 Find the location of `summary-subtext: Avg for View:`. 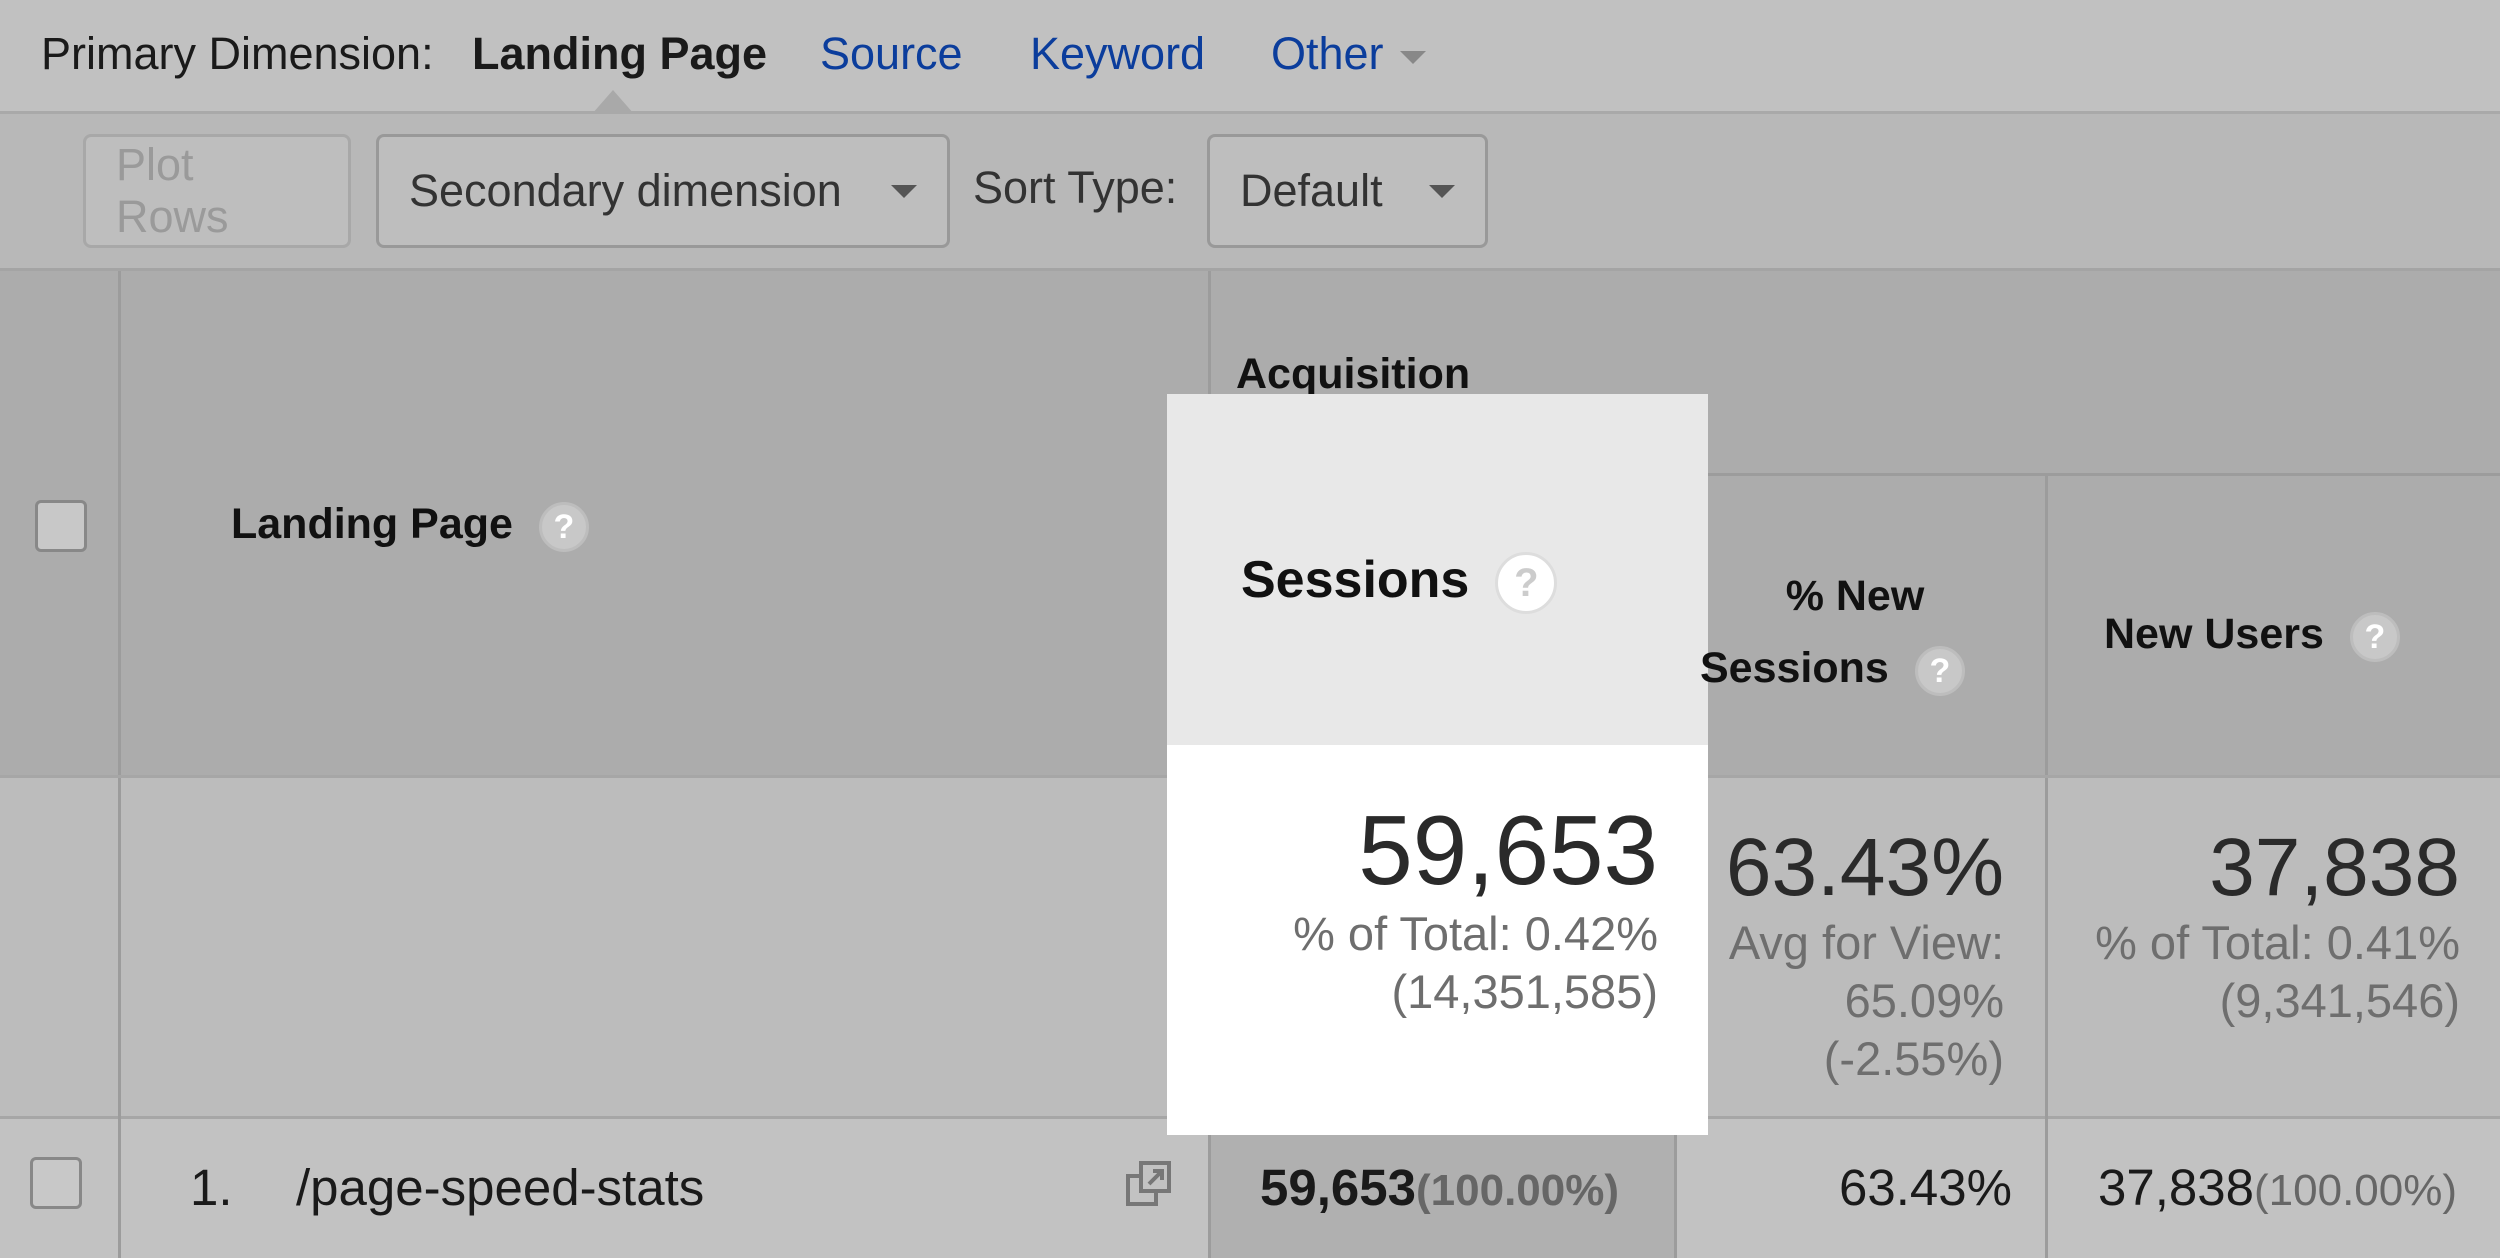

summary-subtext: Avg for View: is located at coordinates (1866, 942).